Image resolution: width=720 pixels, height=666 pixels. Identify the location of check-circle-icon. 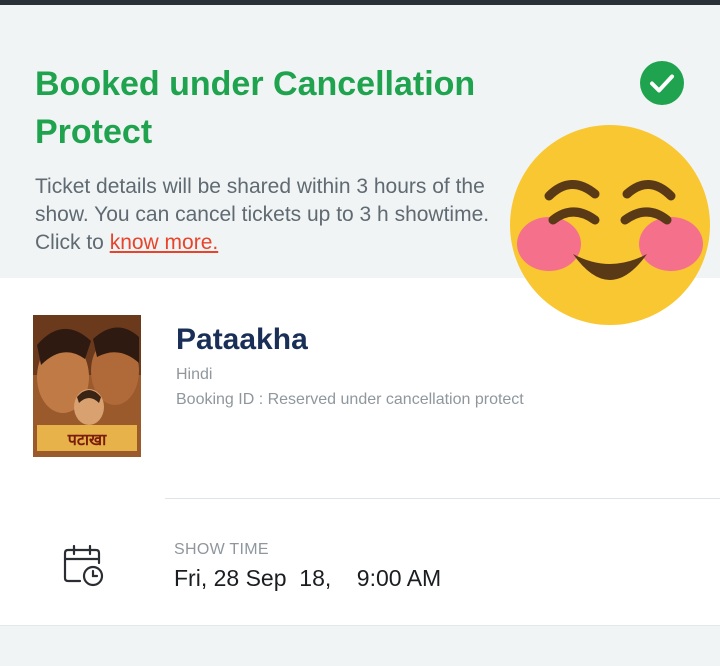
(662, 83).